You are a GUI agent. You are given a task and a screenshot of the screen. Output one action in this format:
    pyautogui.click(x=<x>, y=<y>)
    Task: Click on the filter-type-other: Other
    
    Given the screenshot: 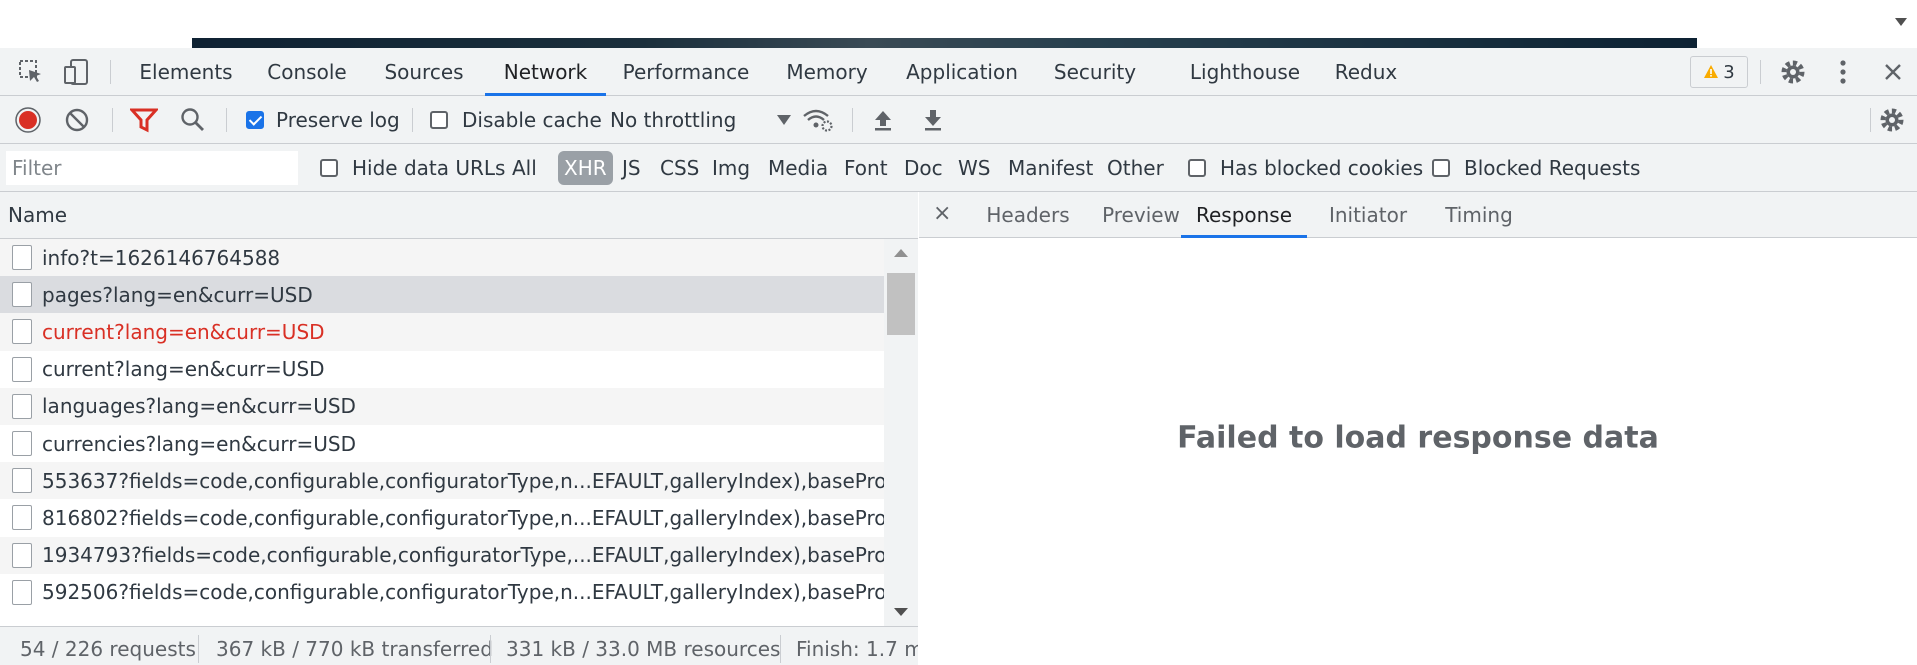 What is the action you would take?
    pyautogui.click(x=1135, y=168)
    